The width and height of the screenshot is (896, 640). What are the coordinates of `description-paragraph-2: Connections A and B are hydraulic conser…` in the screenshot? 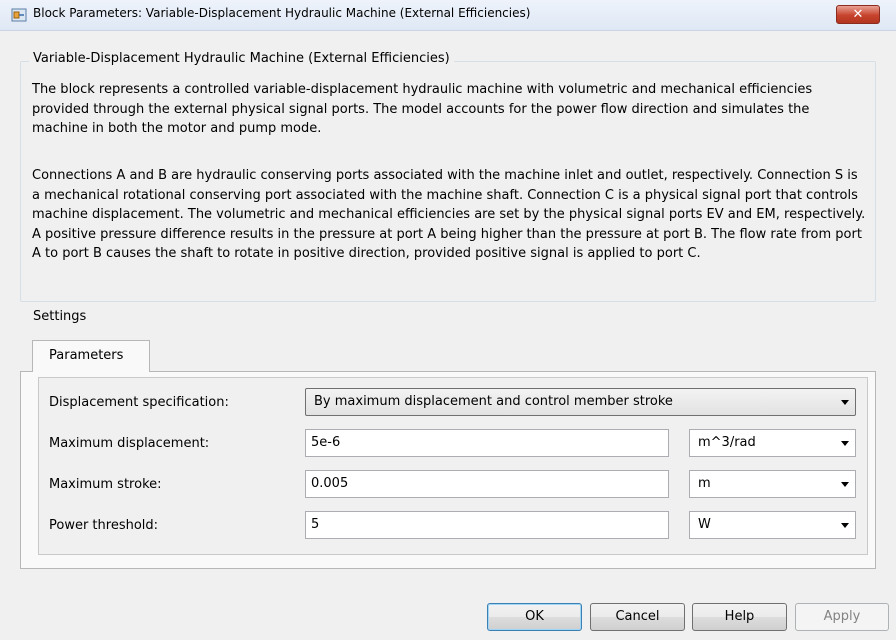 It's located at (449, 214).